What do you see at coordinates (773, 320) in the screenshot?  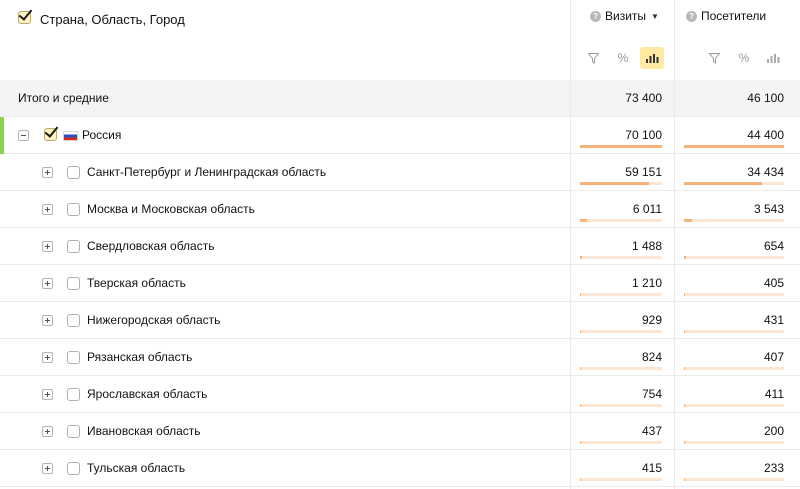 I see `visitors-value: 431` at bounding box center [773, 320].